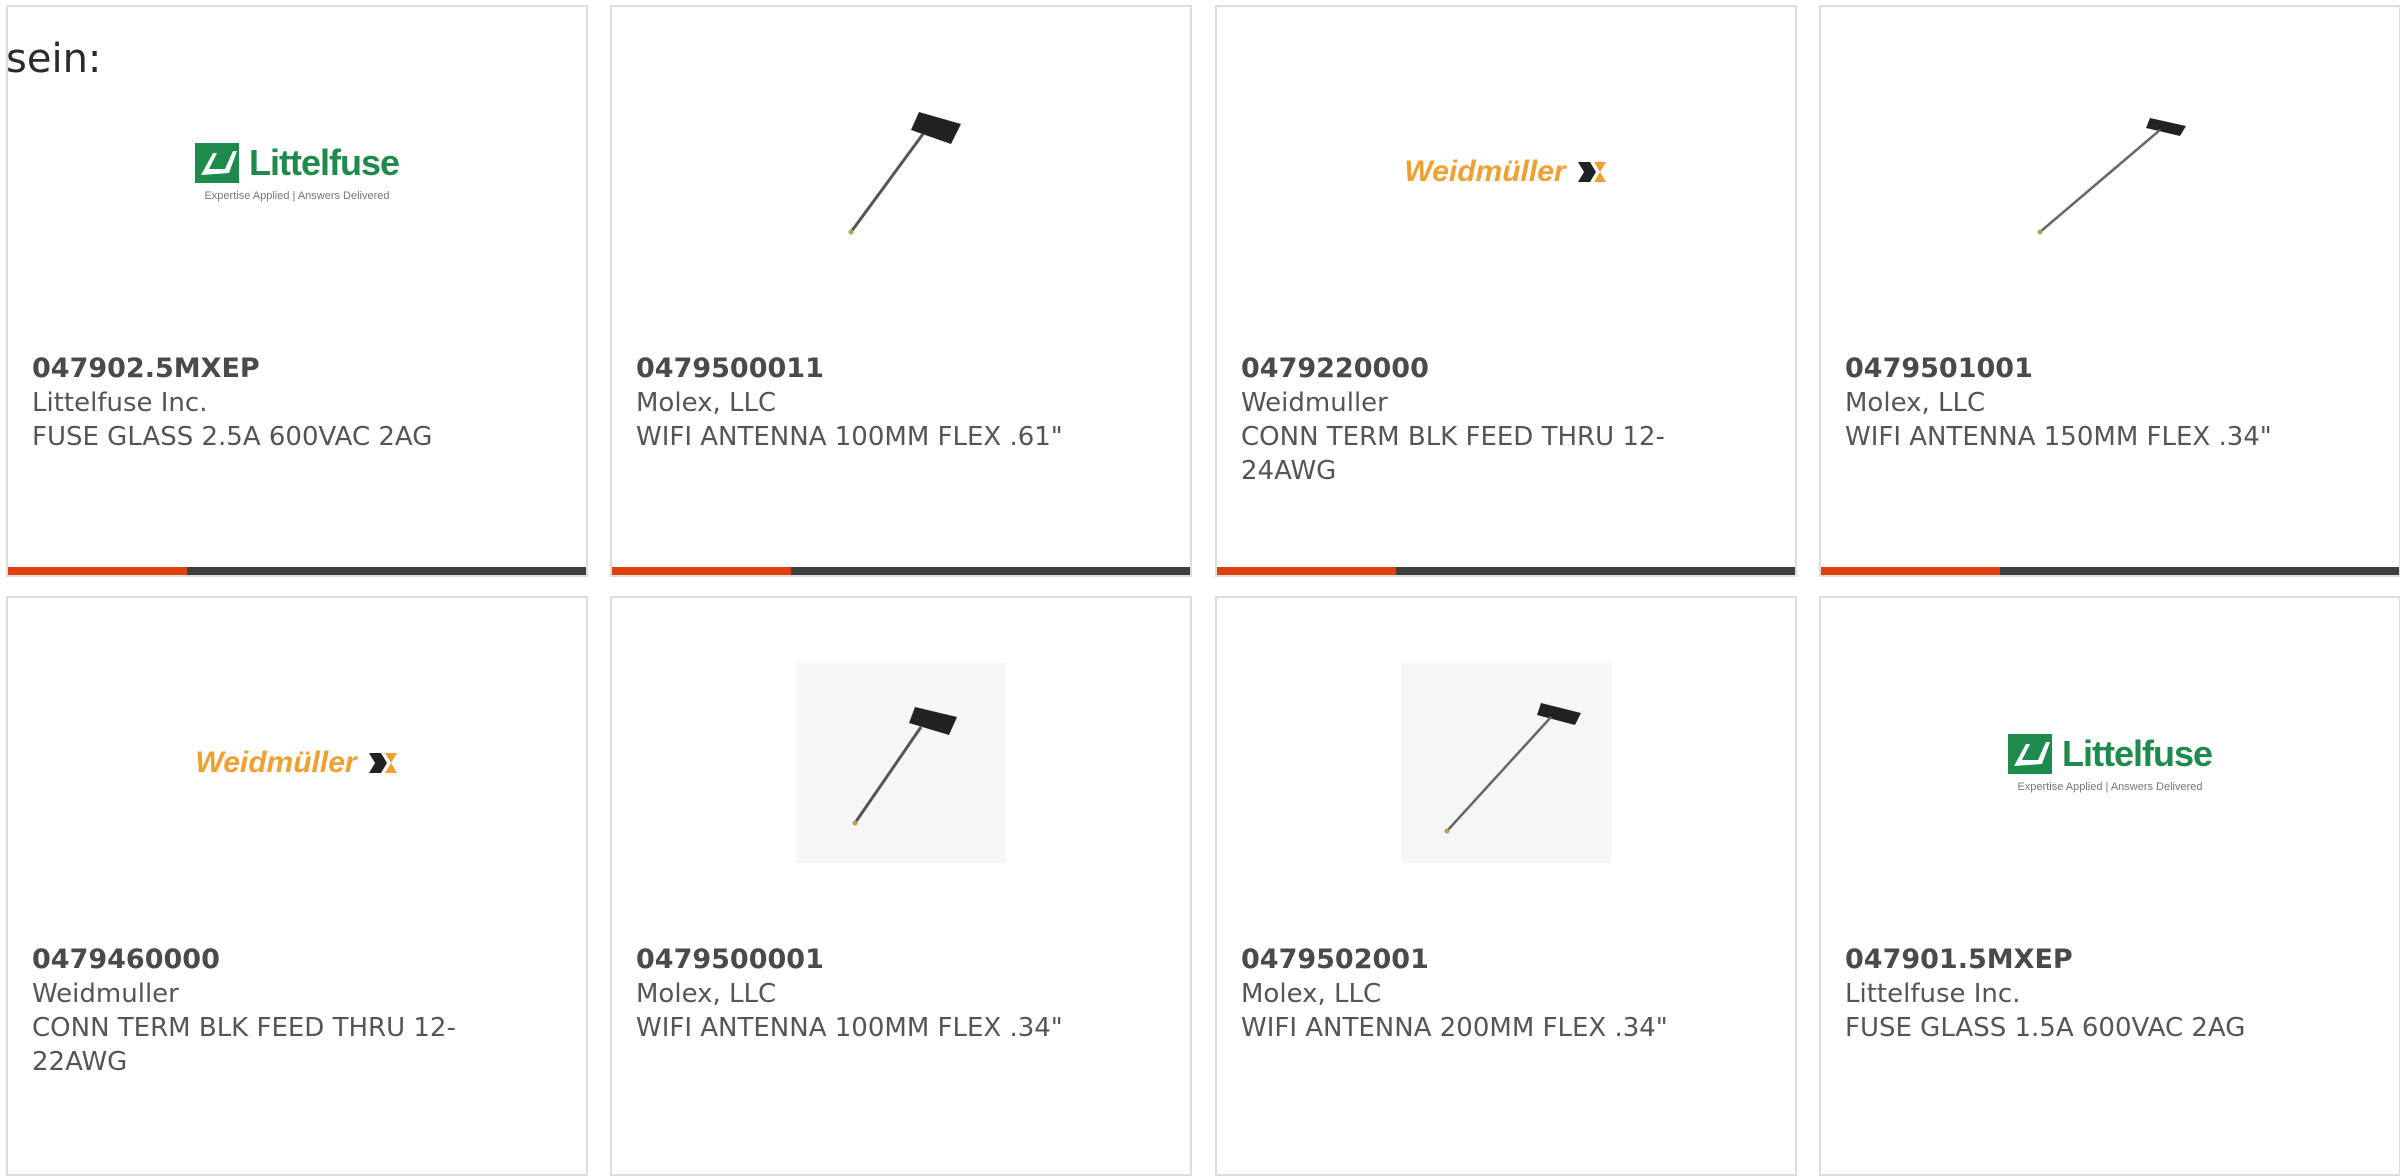  Describe the element at coordinates (849, 437) in the screenshot. I see `description: WIFI ANTENNA 100MM FLEX .61"` at that location.